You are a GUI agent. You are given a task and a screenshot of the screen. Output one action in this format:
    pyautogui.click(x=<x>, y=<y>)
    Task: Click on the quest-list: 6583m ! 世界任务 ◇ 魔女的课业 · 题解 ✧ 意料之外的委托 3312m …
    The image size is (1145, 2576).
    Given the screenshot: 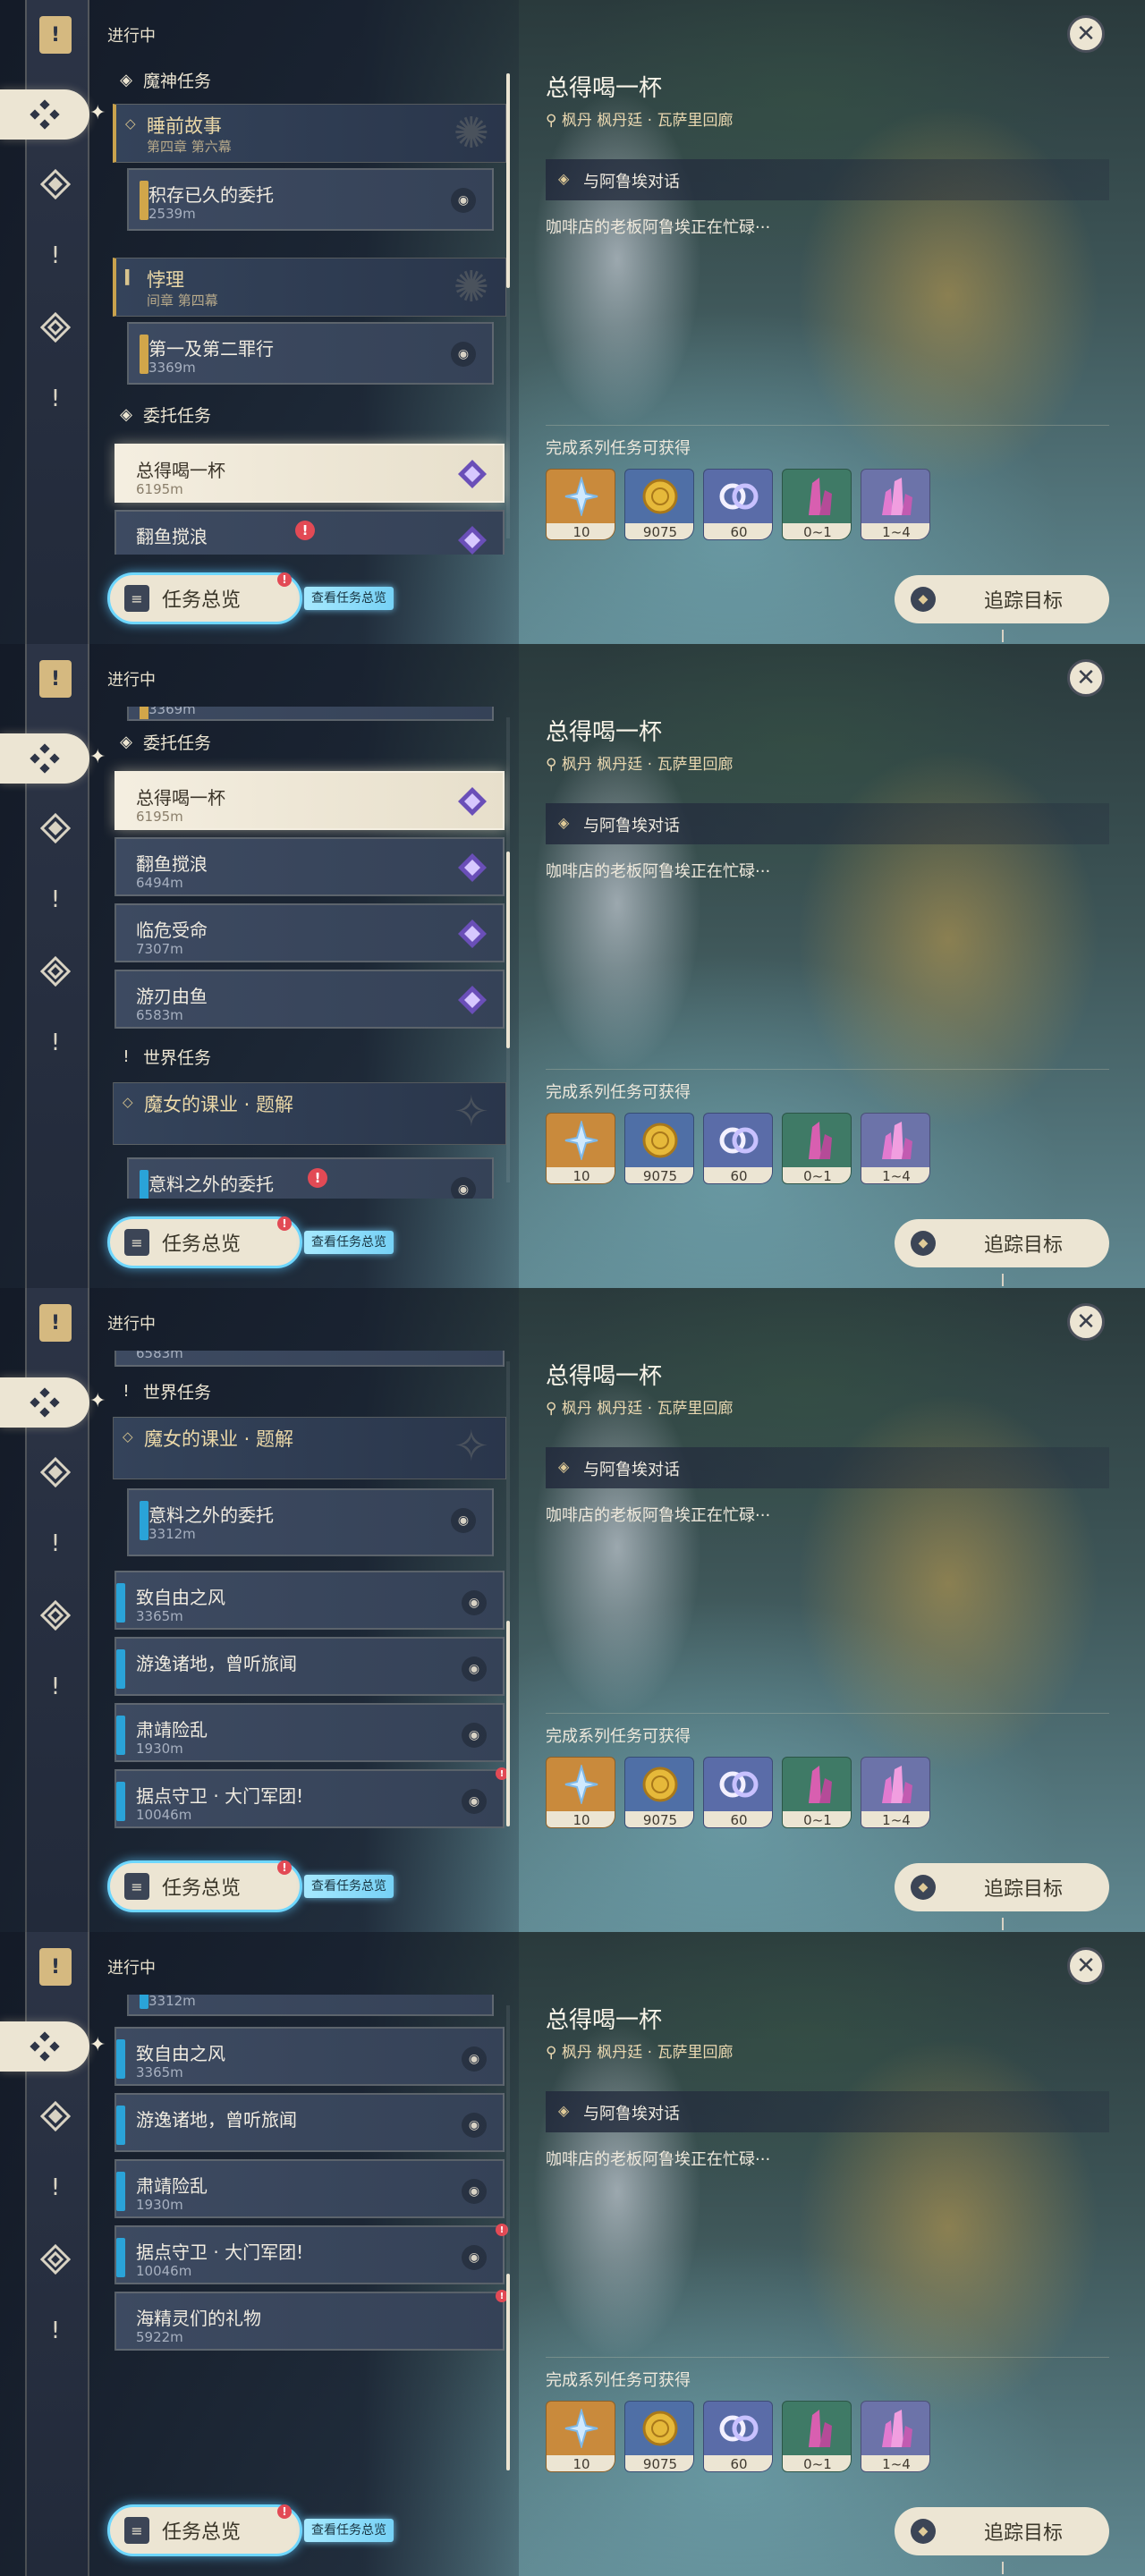 What is the action you would take?
    pyautogui.click(x=307, y=1597)
    